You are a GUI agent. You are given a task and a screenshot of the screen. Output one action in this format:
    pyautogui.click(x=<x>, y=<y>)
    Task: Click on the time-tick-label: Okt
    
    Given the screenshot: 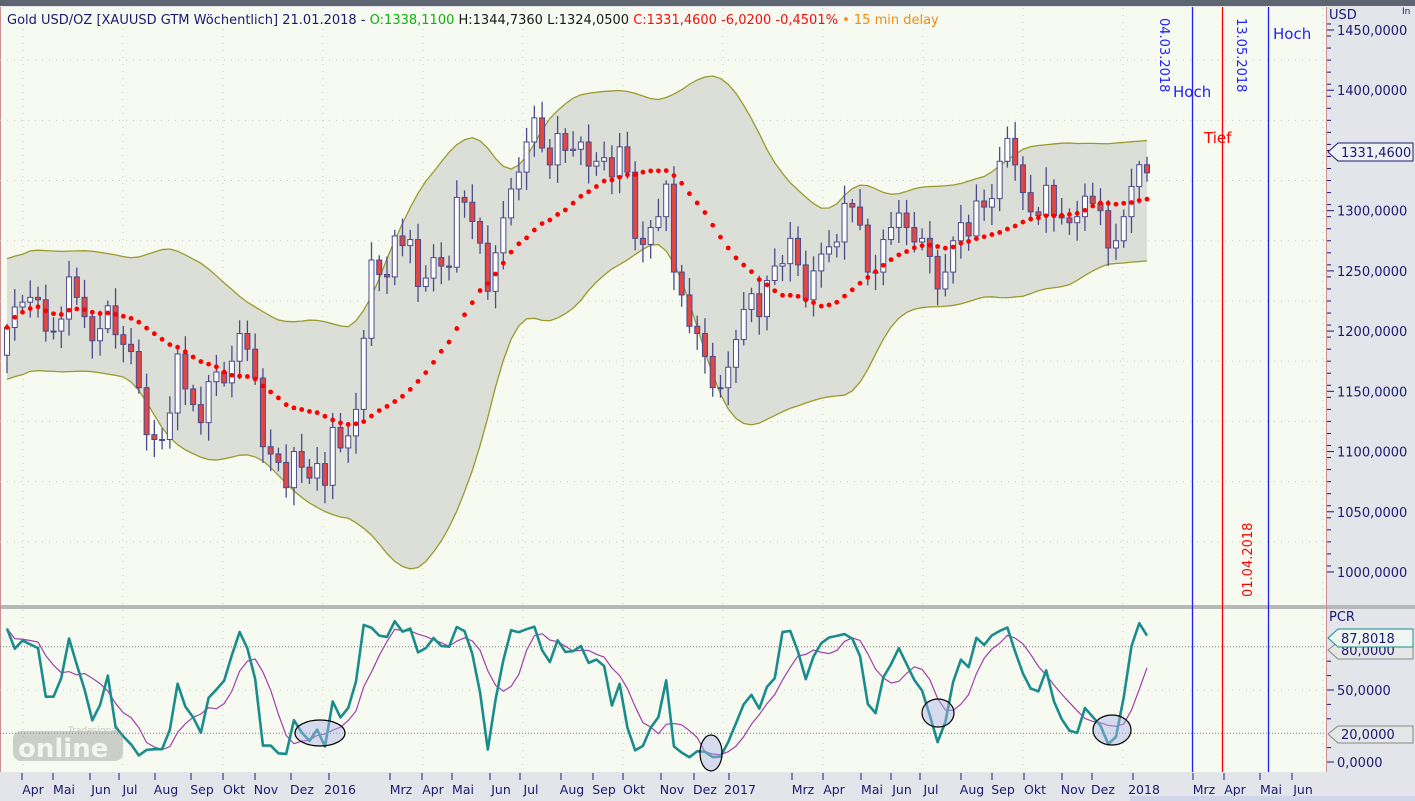 What is the action you would take?
    pyautogui.click(x=634, y=789)
    